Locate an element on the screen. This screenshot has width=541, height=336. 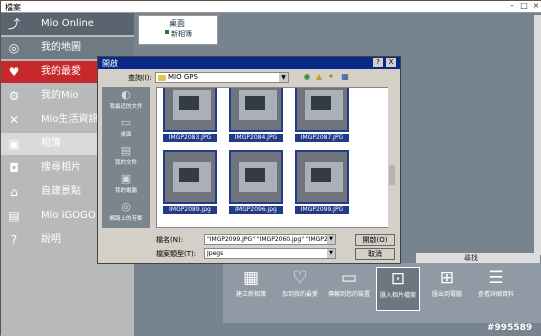
sidebar-item-label: 我的地圖 is located at coordinates (61, 47).